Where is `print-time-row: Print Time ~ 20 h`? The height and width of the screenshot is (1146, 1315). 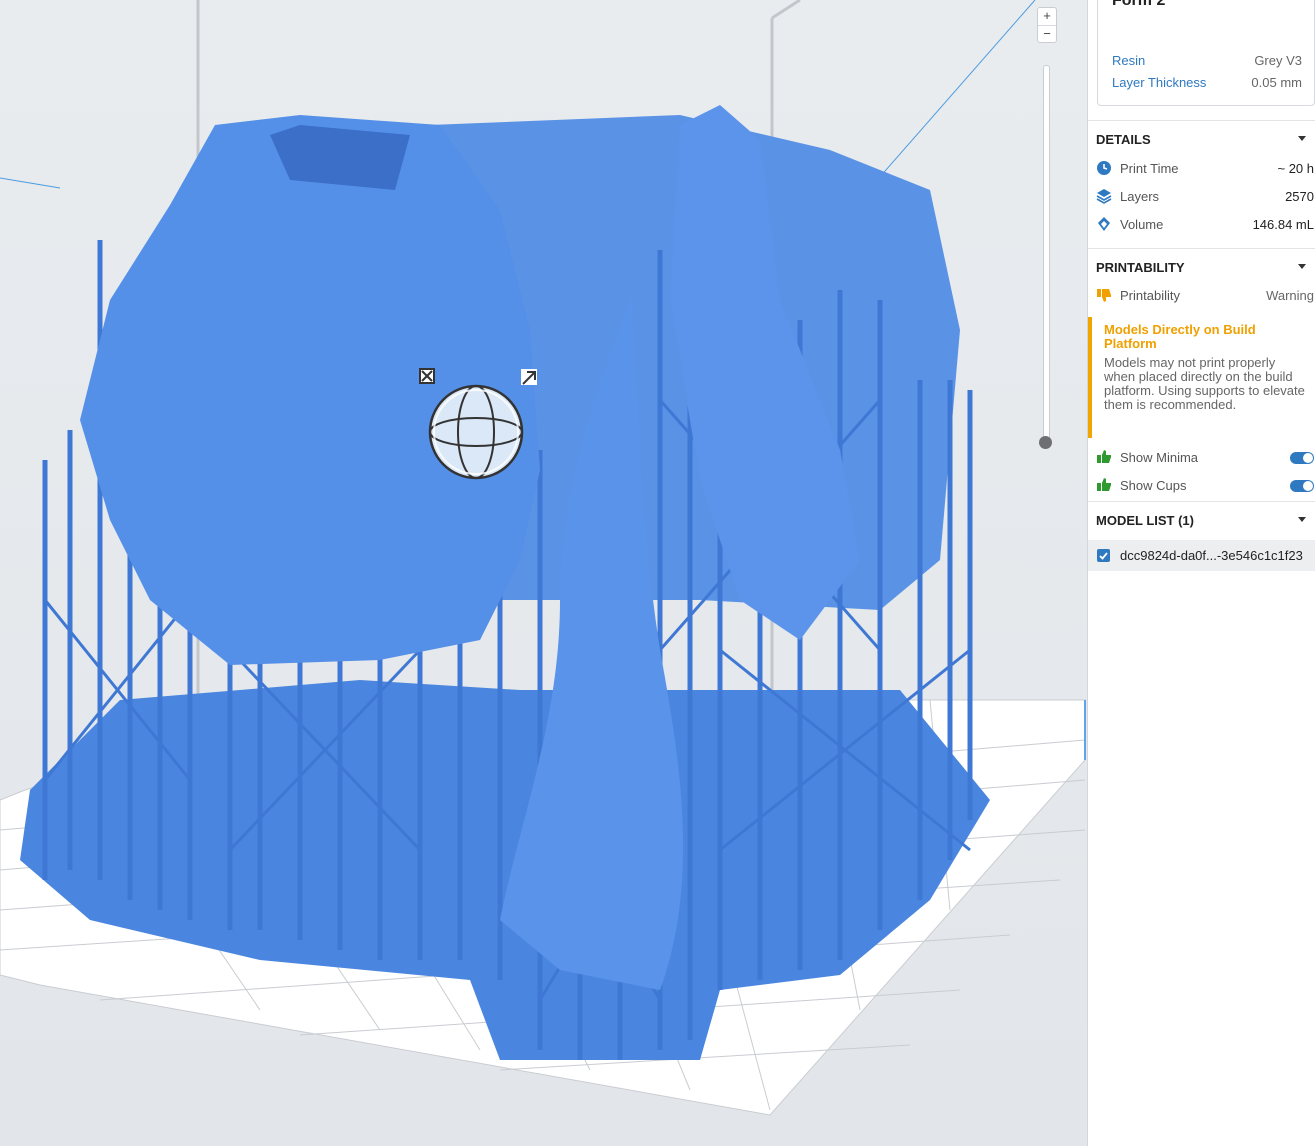
print-time-row: Print Time ~ 20 h is located at coordinates (1201, 168).